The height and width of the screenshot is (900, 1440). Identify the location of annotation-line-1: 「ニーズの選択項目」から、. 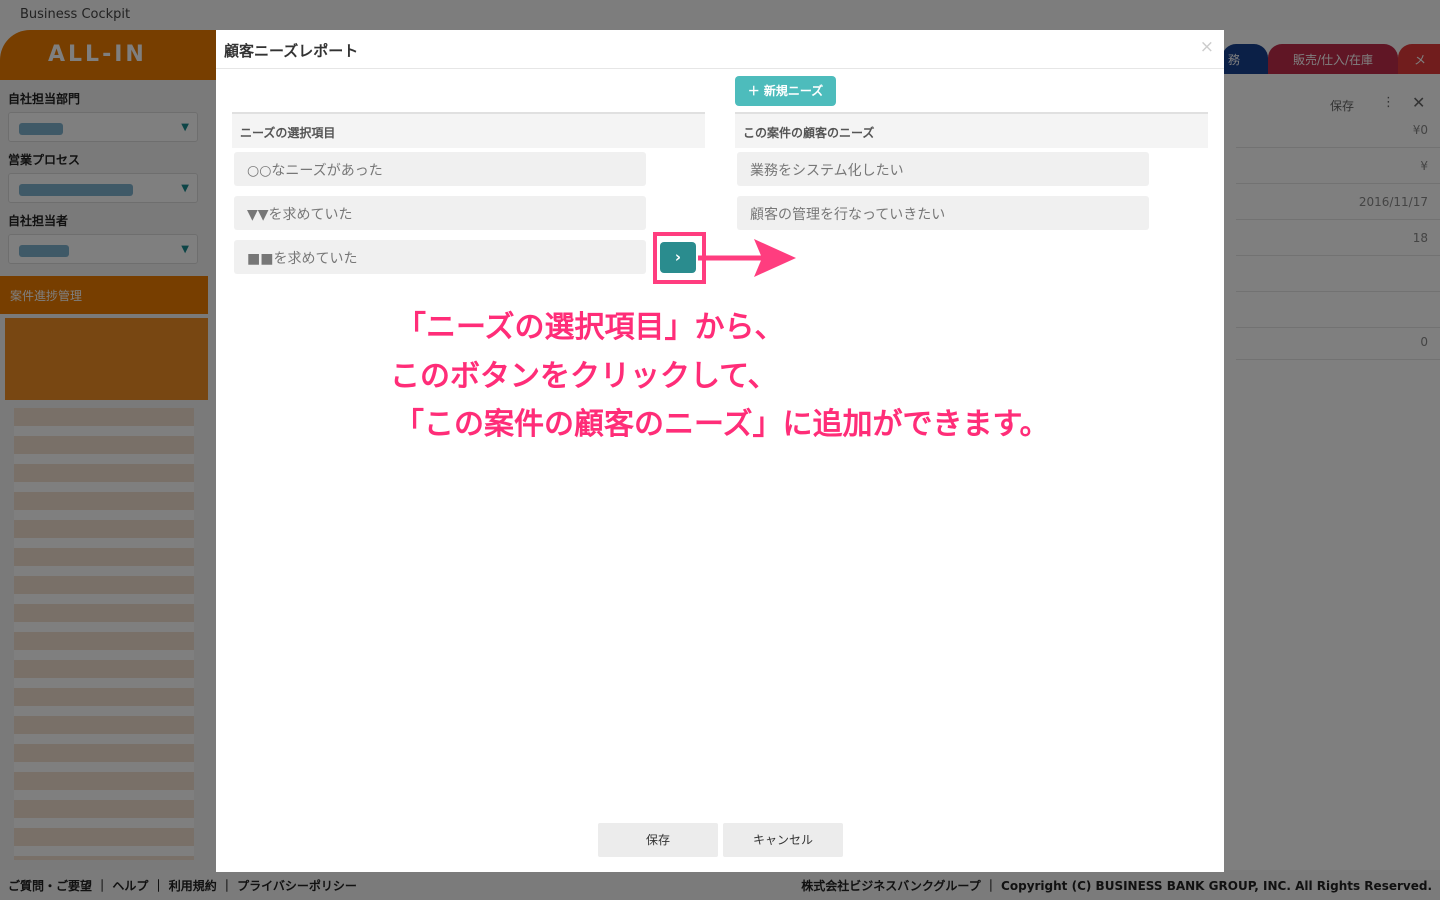
(590, 327).